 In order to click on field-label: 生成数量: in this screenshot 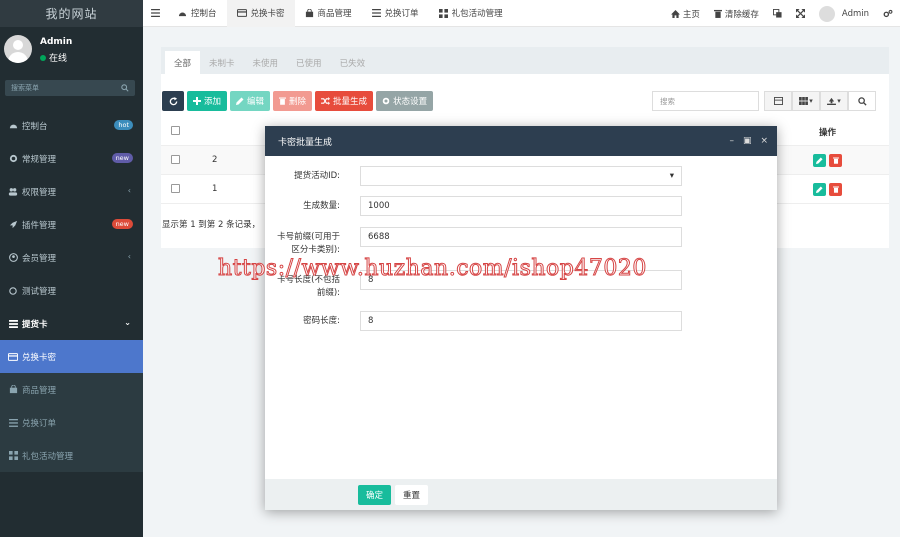, I will do `click(321, 206)`.